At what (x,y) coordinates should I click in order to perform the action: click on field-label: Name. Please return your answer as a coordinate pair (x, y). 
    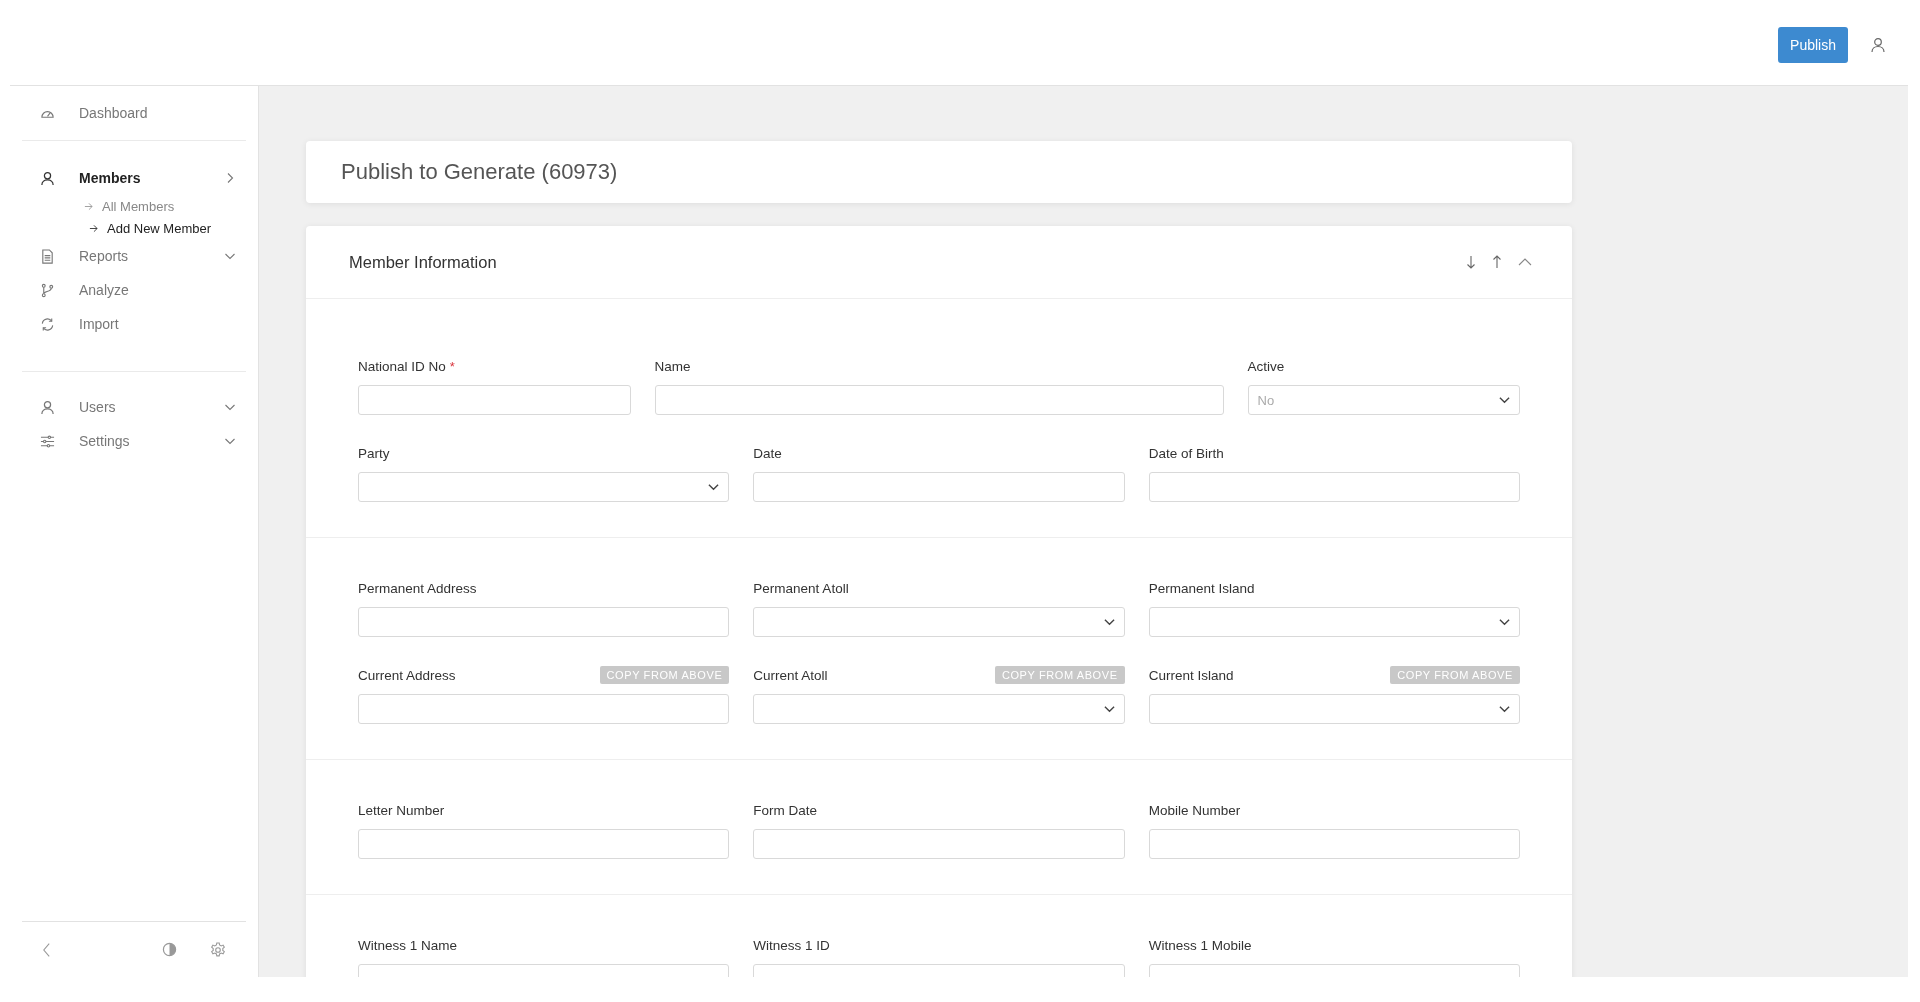
    Looking at the image, I should click on (672, 366).